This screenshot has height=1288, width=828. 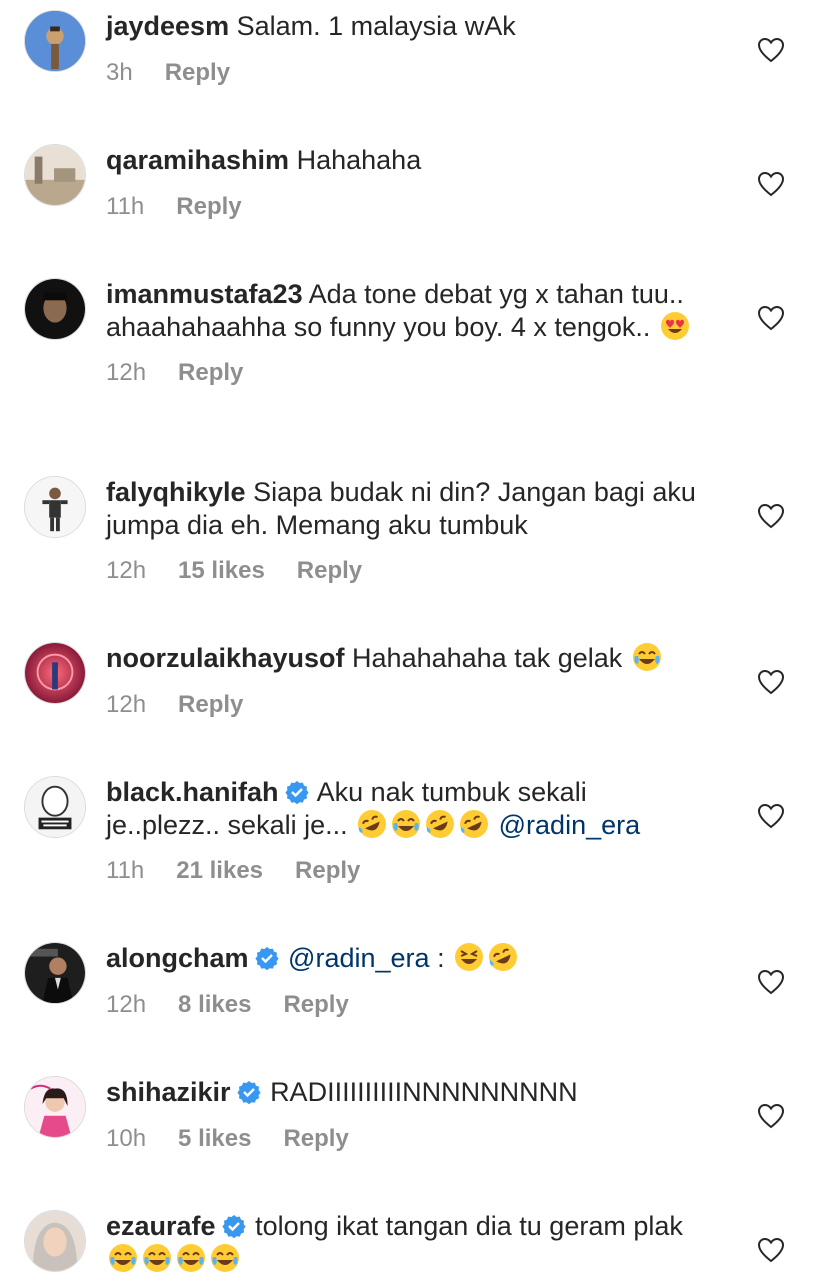 I want to click on username: falyqhikyle, so click(x=176, y=492).